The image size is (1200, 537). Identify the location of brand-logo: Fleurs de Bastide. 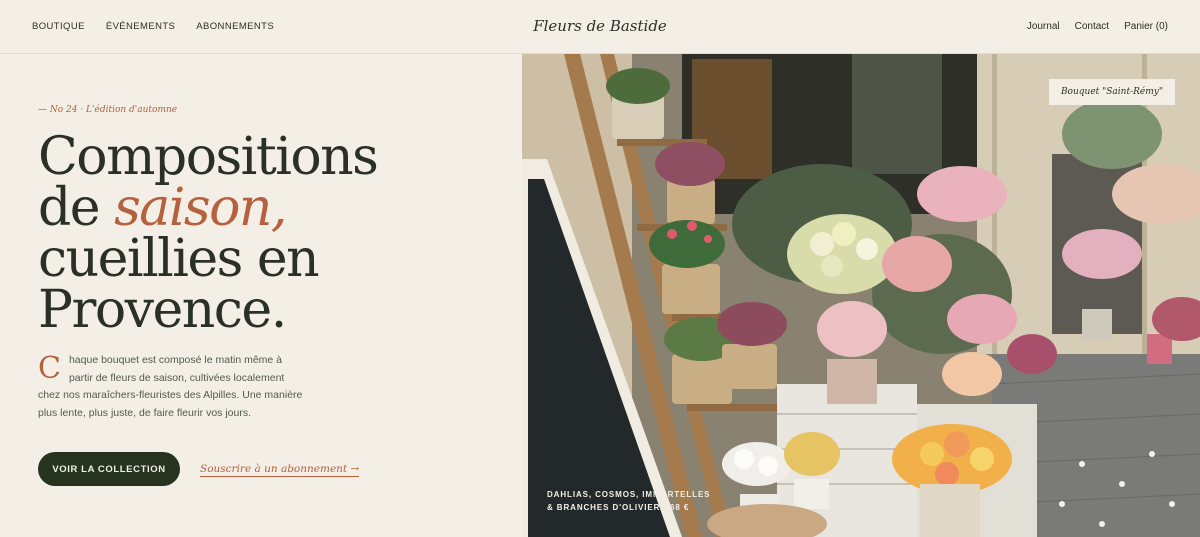
(600, 26).